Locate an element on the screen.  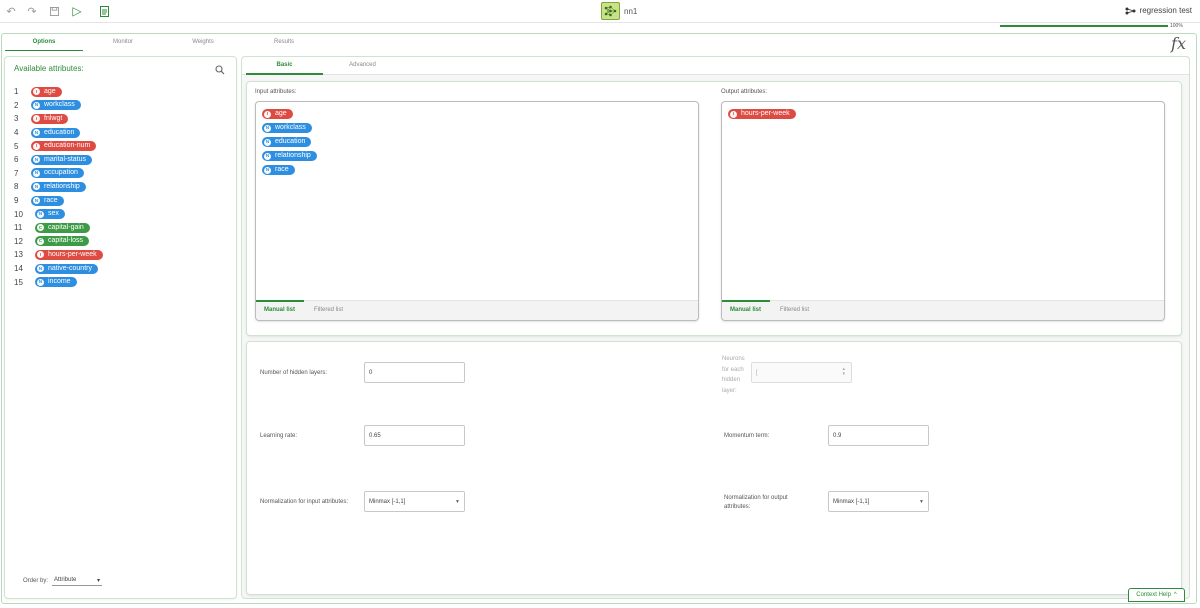
progress-fill is located at coordinates (1084, 26).